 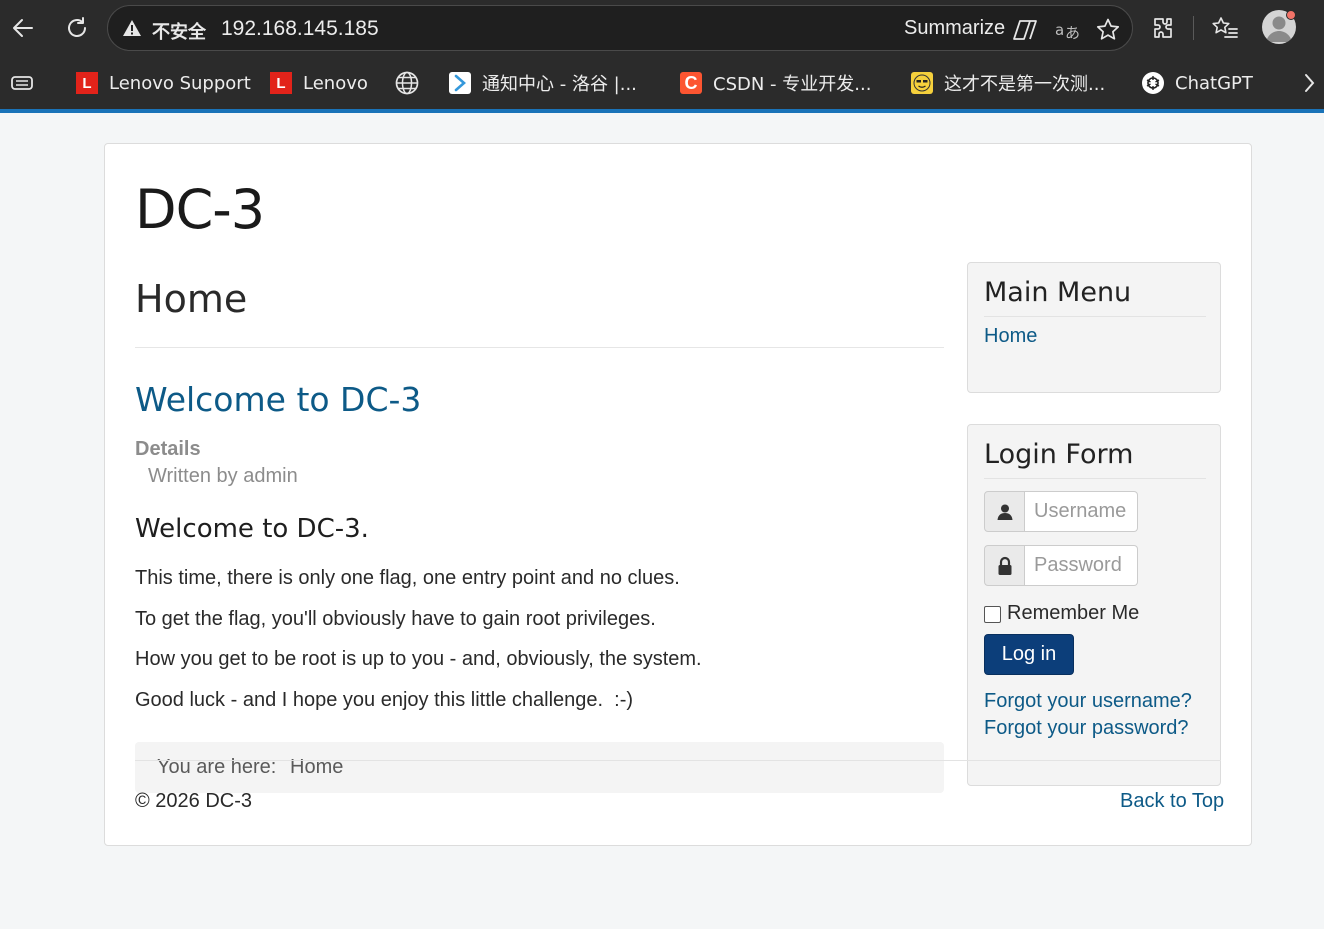 What do you see at coordinates (954, 28) in the screenshot?
I see `summarize-button: Summarize` at bounding box center [954, 28].